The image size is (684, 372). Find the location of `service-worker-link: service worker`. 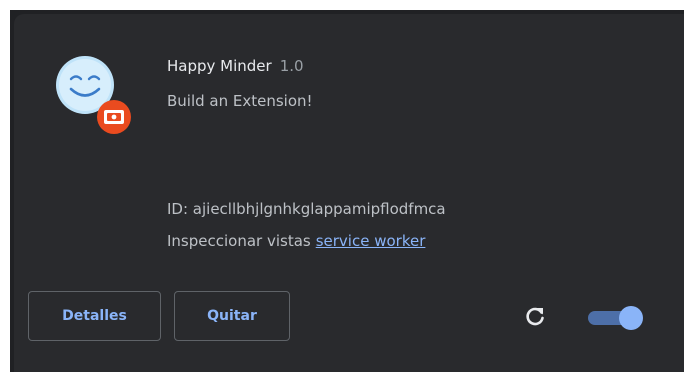

service-worker-link: service worker is located at coordinates (371, 241).